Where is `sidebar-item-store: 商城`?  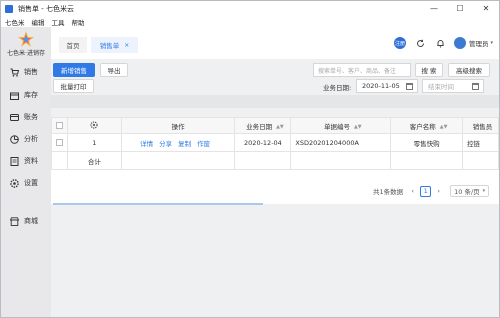
sidebar-item-store: 商城 is located at coordinates (26, 221).